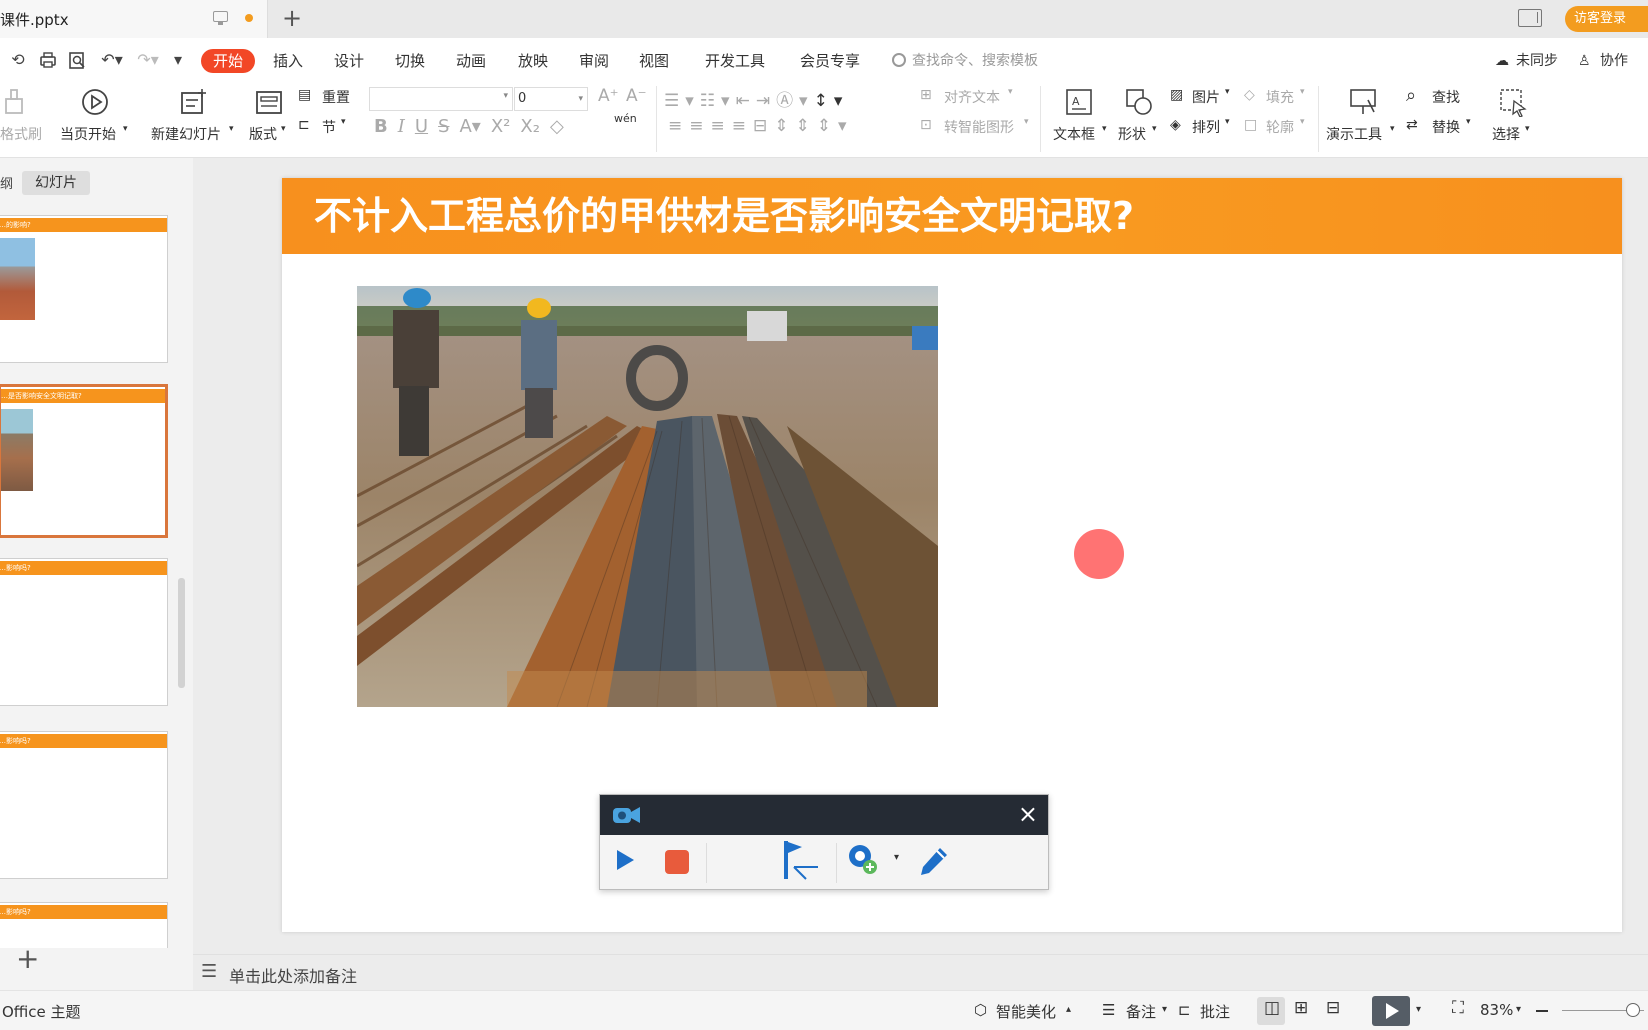  I want to click on decrease-indent-icon: ⇤, so click(746, 101).